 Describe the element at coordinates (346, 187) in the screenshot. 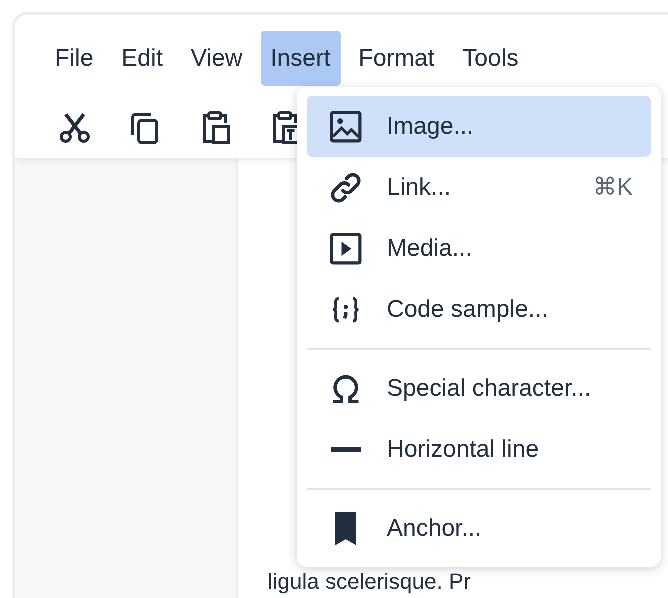

I see `link-icon` at that location.